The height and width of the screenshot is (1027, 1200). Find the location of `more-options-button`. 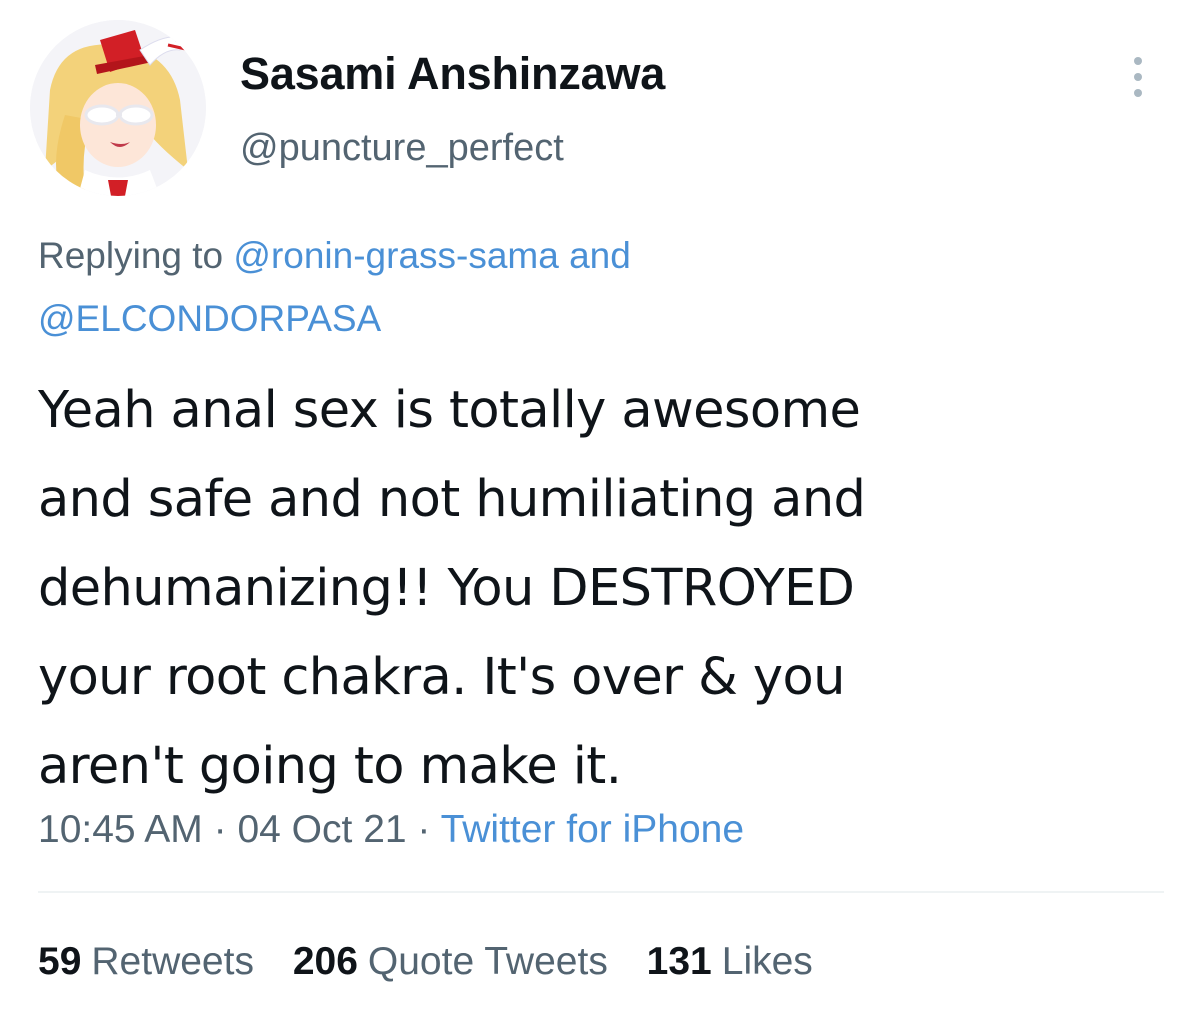

more-options-button is located at coordinates (1138, 77).